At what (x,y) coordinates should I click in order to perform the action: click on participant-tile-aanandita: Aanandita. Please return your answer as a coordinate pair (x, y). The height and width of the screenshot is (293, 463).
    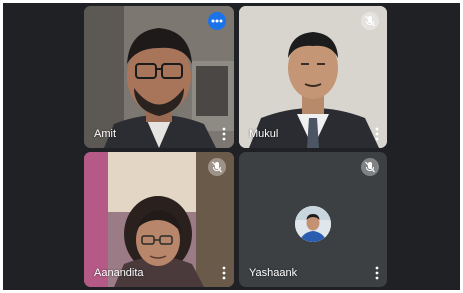
    Looking at the image, I should click on (159, 219).